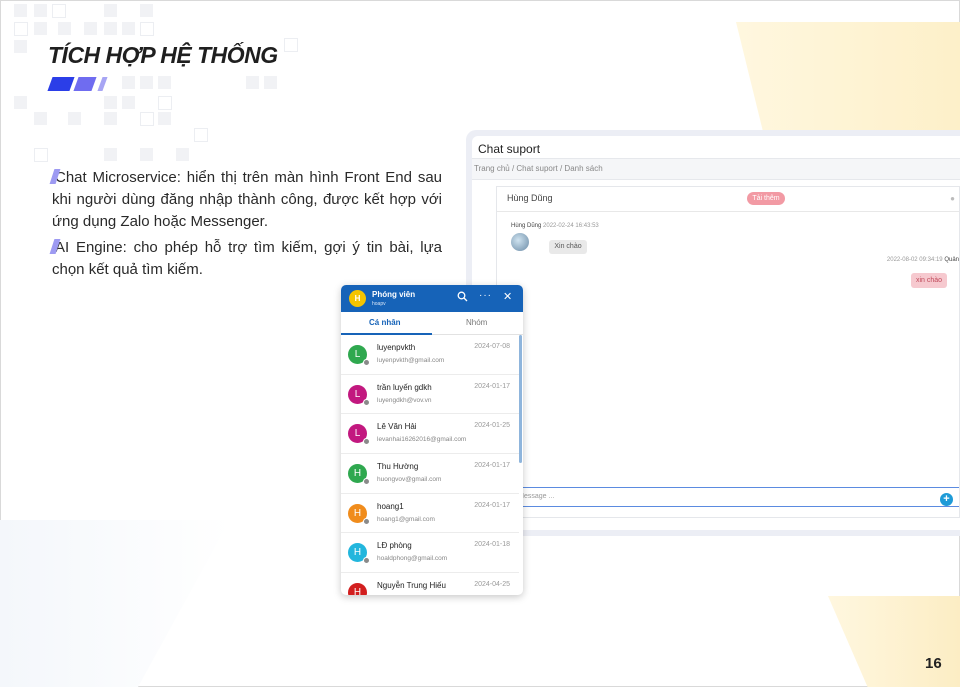  I want to click on contact-row: H Nguyễn Trung Hiếu 2024-04-25, so click(430, 584).